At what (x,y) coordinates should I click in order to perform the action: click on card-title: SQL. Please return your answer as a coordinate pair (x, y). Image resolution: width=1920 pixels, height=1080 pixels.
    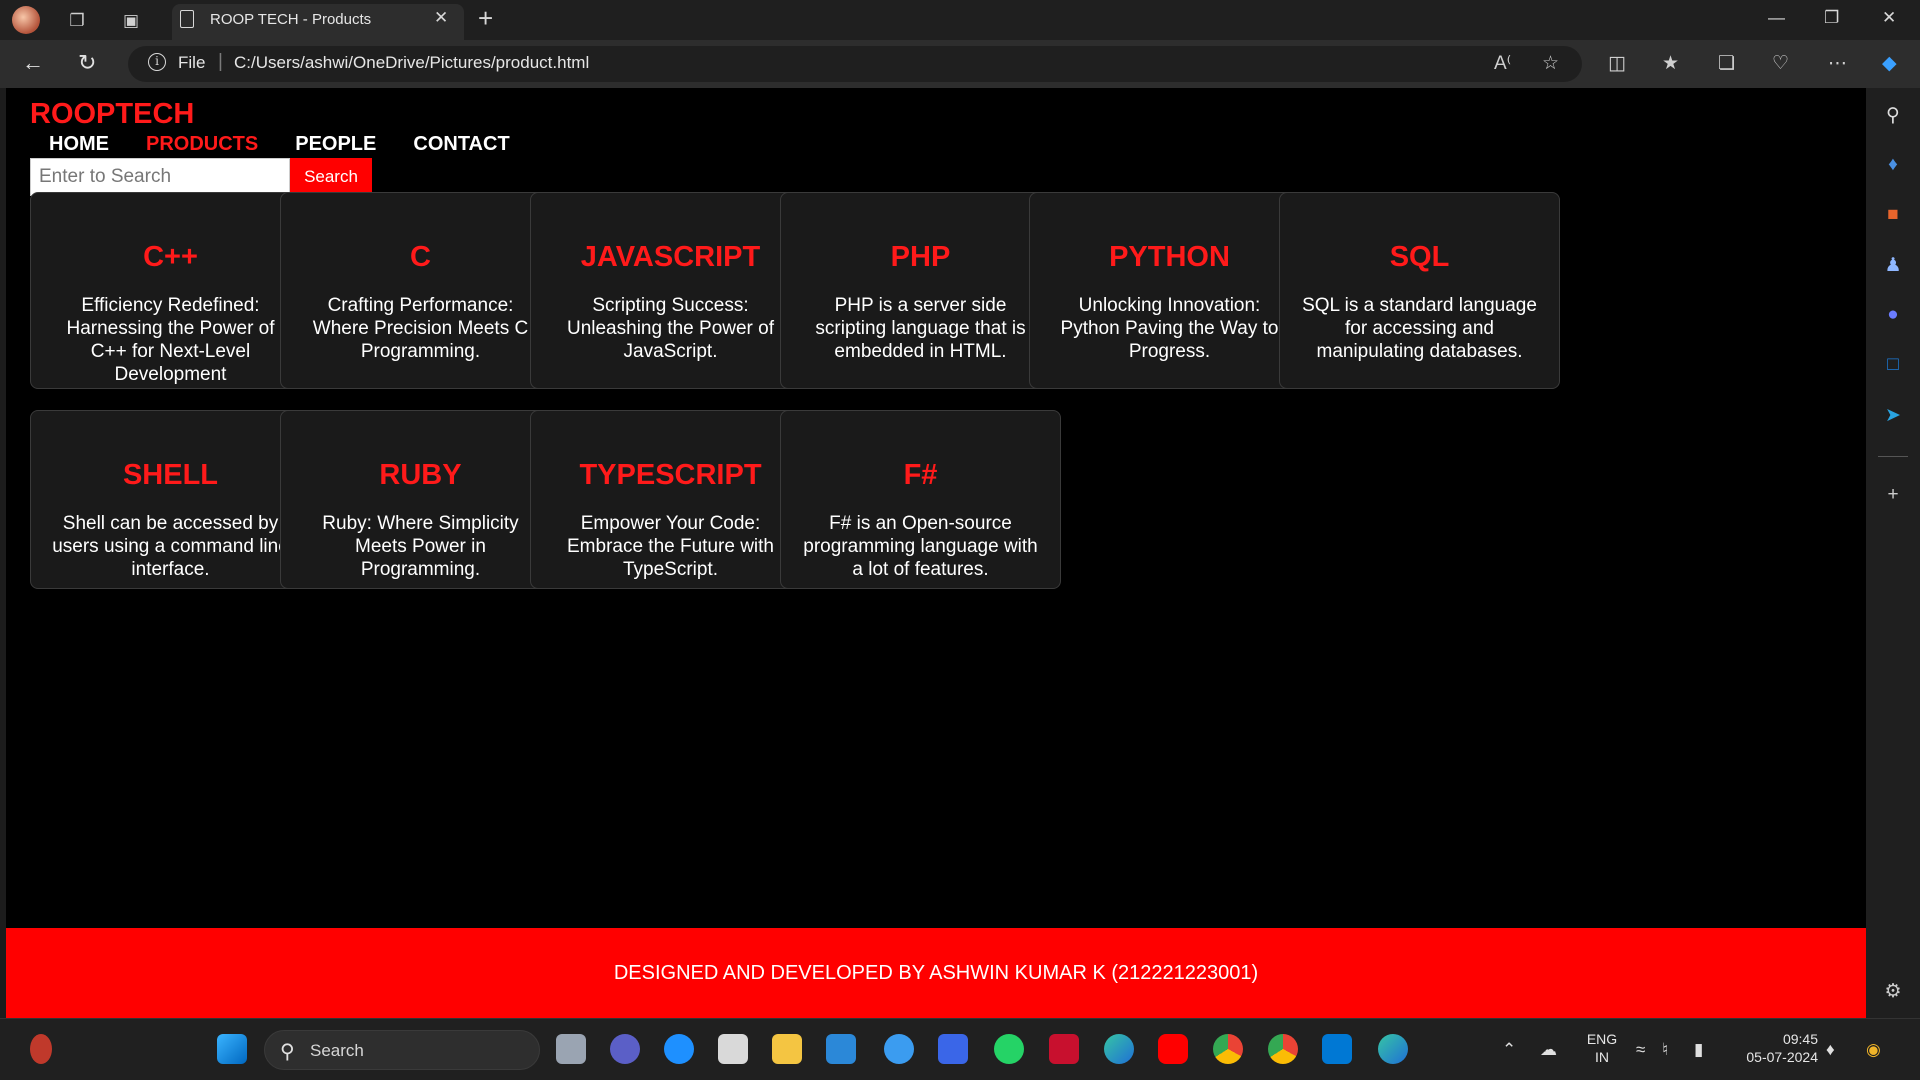
    Looking at the image, I should click on (1419, 257).